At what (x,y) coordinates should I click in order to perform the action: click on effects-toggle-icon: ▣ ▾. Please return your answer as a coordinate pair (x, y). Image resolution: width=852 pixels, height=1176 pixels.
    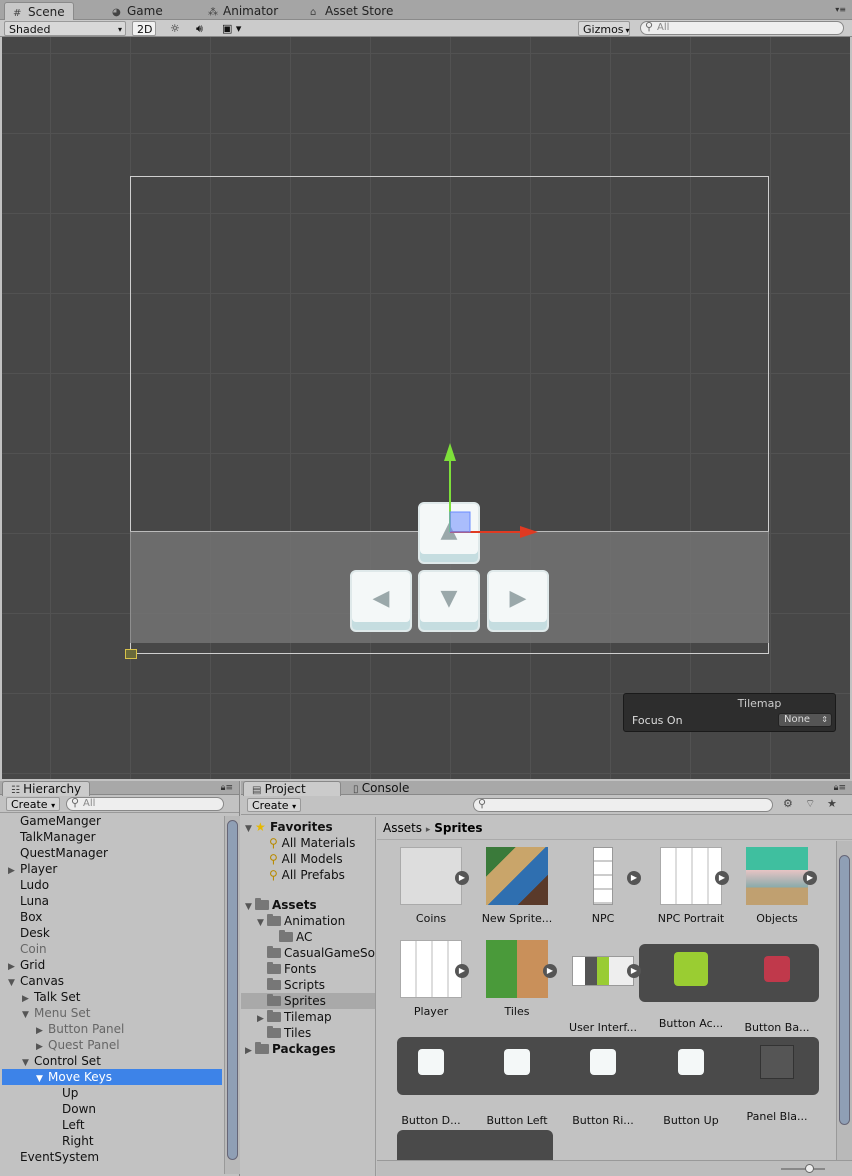
    Looking at the image, I should click on (231, 28).